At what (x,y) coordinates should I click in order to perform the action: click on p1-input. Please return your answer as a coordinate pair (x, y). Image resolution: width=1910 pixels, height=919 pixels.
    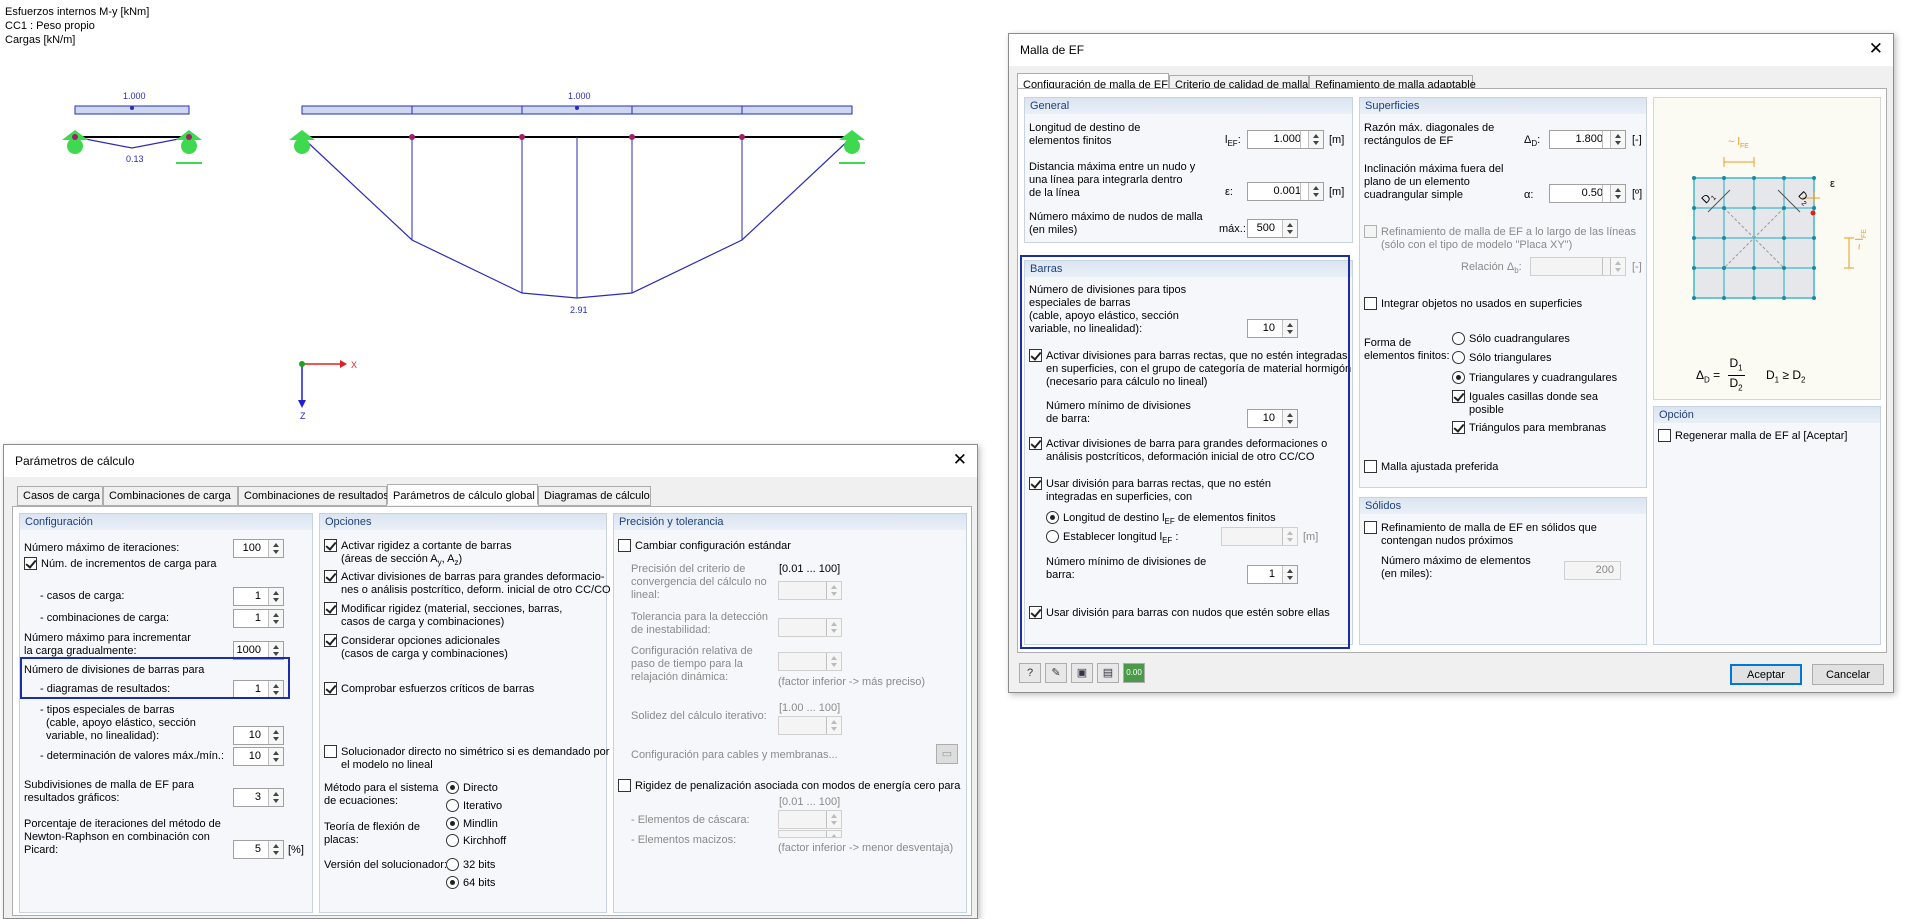
    Looking at the image, I should click on (810, 590).